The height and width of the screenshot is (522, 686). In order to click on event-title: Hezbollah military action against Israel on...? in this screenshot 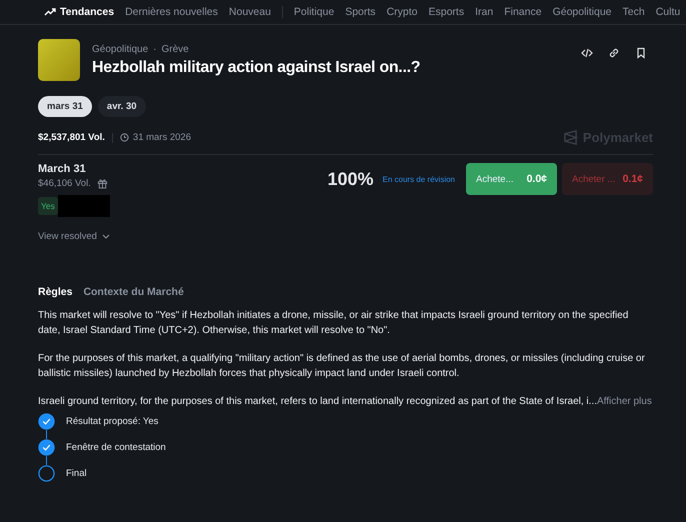, I will do `click(257, 67)`.